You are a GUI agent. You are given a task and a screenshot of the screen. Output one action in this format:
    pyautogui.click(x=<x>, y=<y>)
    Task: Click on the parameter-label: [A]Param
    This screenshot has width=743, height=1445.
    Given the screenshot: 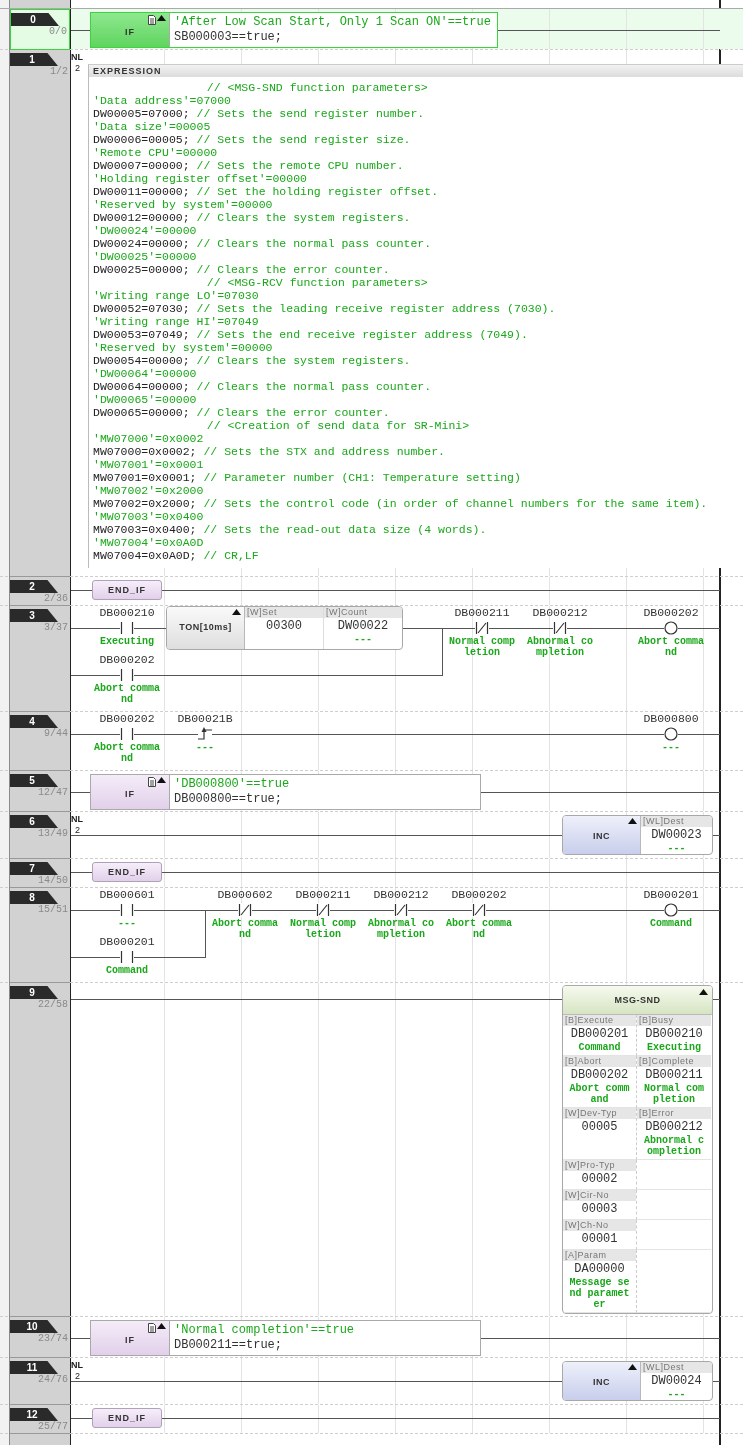 What is the action you would take?
    pyautogui.click(x=599, y=1255)
    